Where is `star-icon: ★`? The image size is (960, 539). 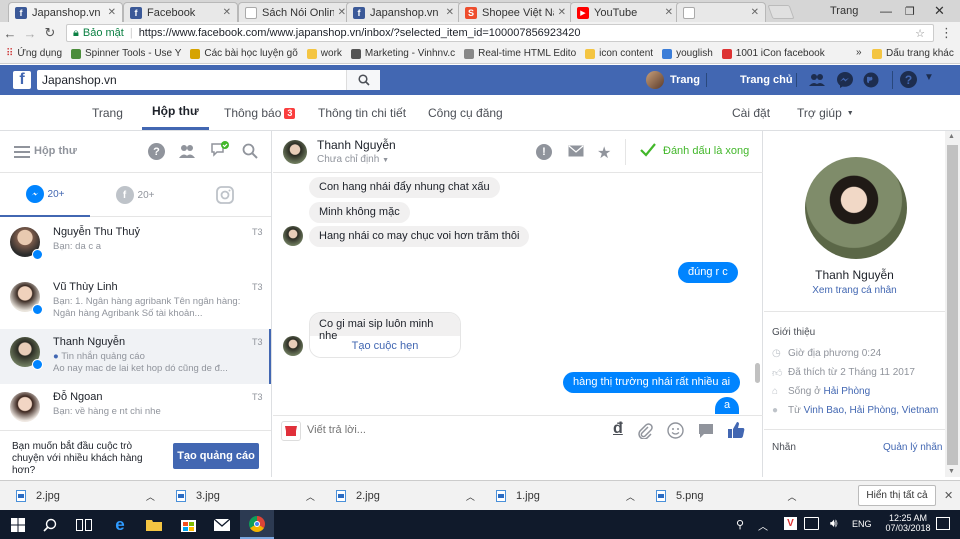
star-icon: ★ is located at coordinates (604, 153).